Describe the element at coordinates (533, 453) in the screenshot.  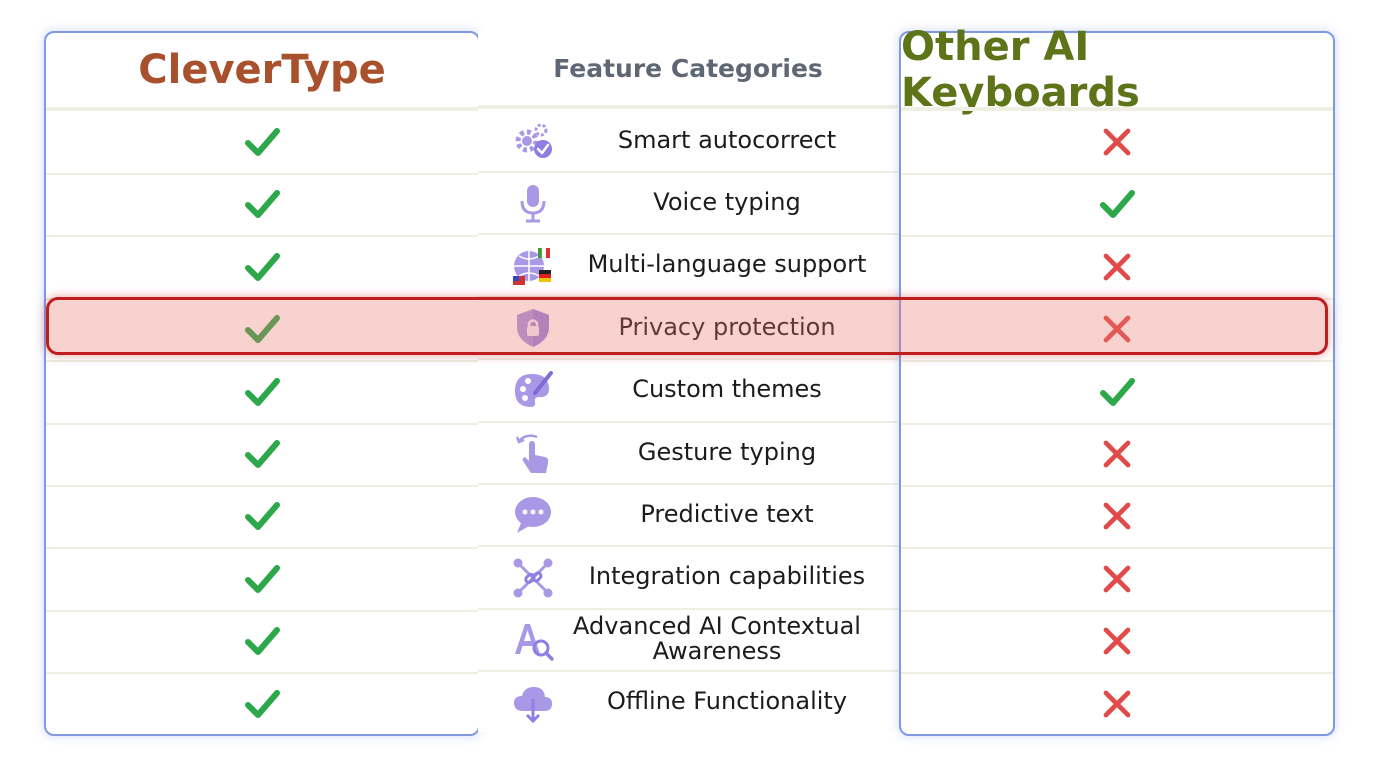
I see `swipe-hand-icon` at that location.